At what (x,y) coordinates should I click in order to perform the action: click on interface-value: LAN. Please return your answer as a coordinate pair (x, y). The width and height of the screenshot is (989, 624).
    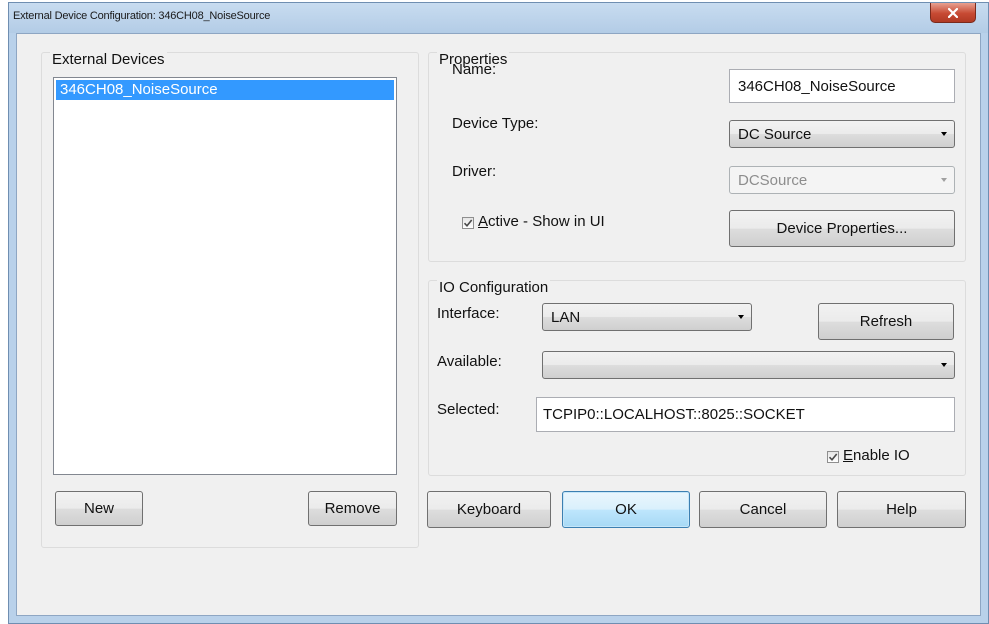
    Looking at the image, I should click on (566, 317).